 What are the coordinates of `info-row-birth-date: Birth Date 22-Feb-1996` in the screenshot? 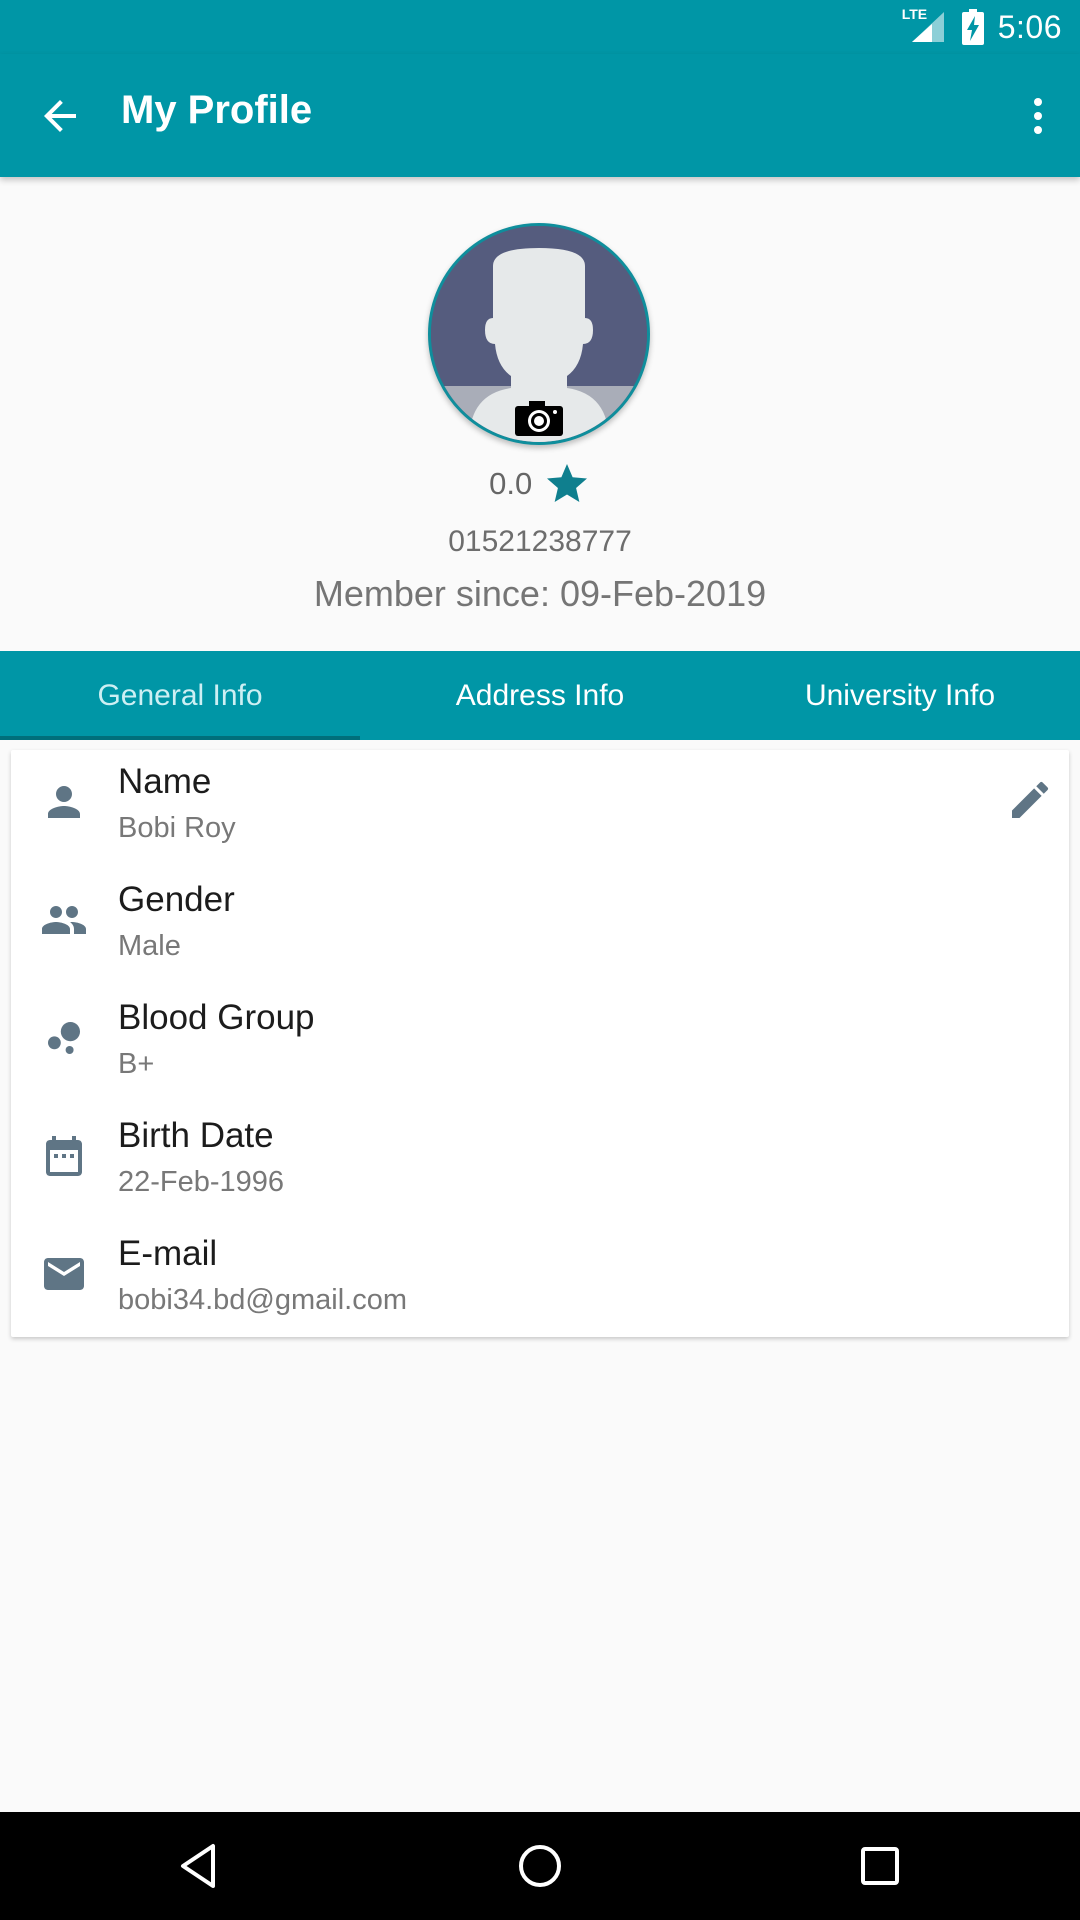 It's located at (540, 1163).